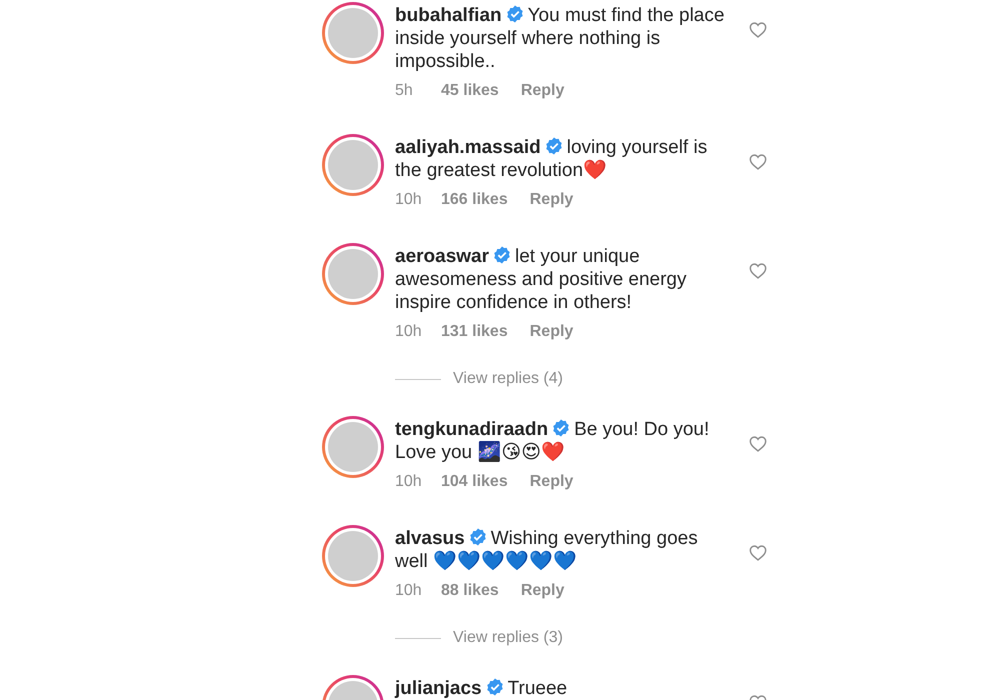  I want to click on comment-text: julianjacs Trueee, so click(481, 688).